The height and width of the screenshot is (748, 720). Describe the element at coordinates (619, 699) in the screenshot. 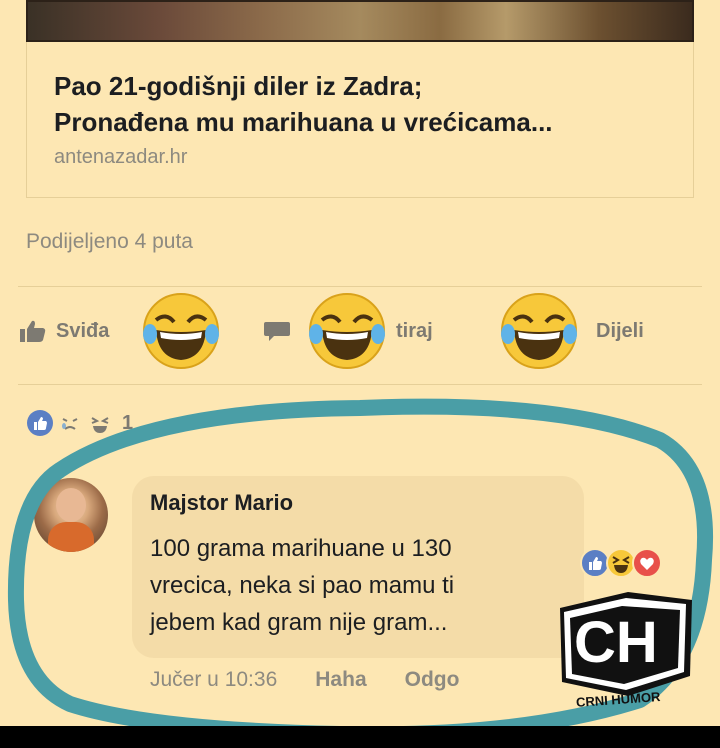

I see `watermark-text: CRNI HUMOR` at that location.